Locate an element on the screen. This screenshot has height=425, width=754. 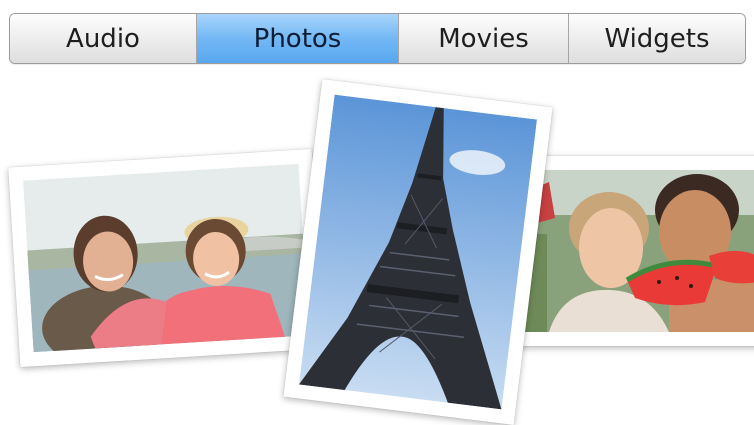
media-type-segmented-control: Audio Photos Movies Widgets is located at coordinates (377, 38).